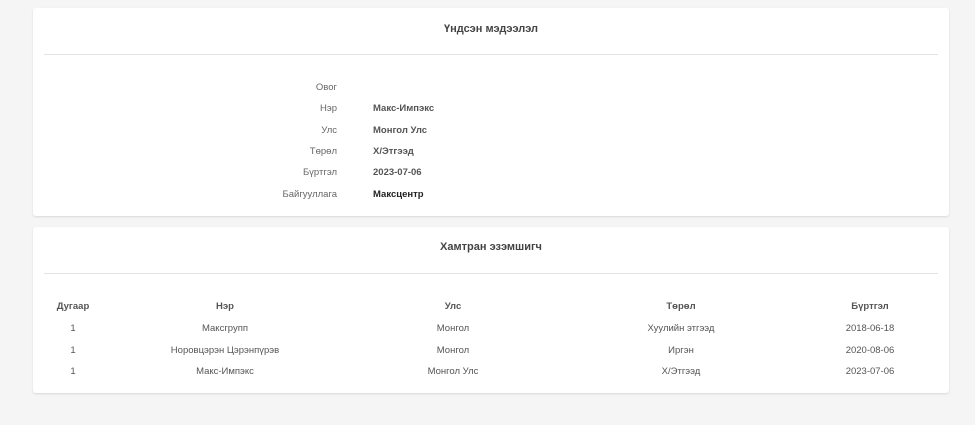  Describe the element at coordinates (491, 132) in the screenshot. I see `info-row-country: Улс Монгол Улс` at that location.